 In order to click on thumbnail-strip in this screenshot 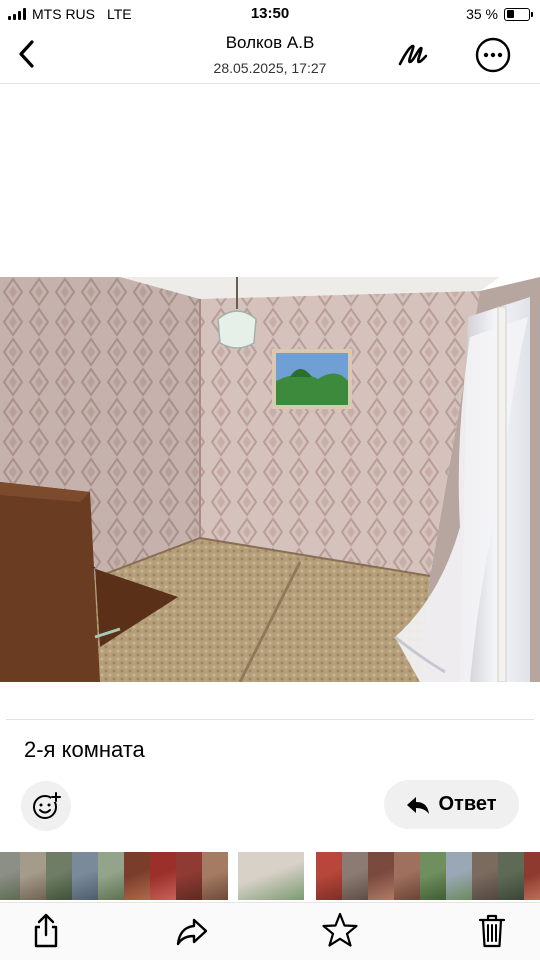, I will do `click(270, 876)`.